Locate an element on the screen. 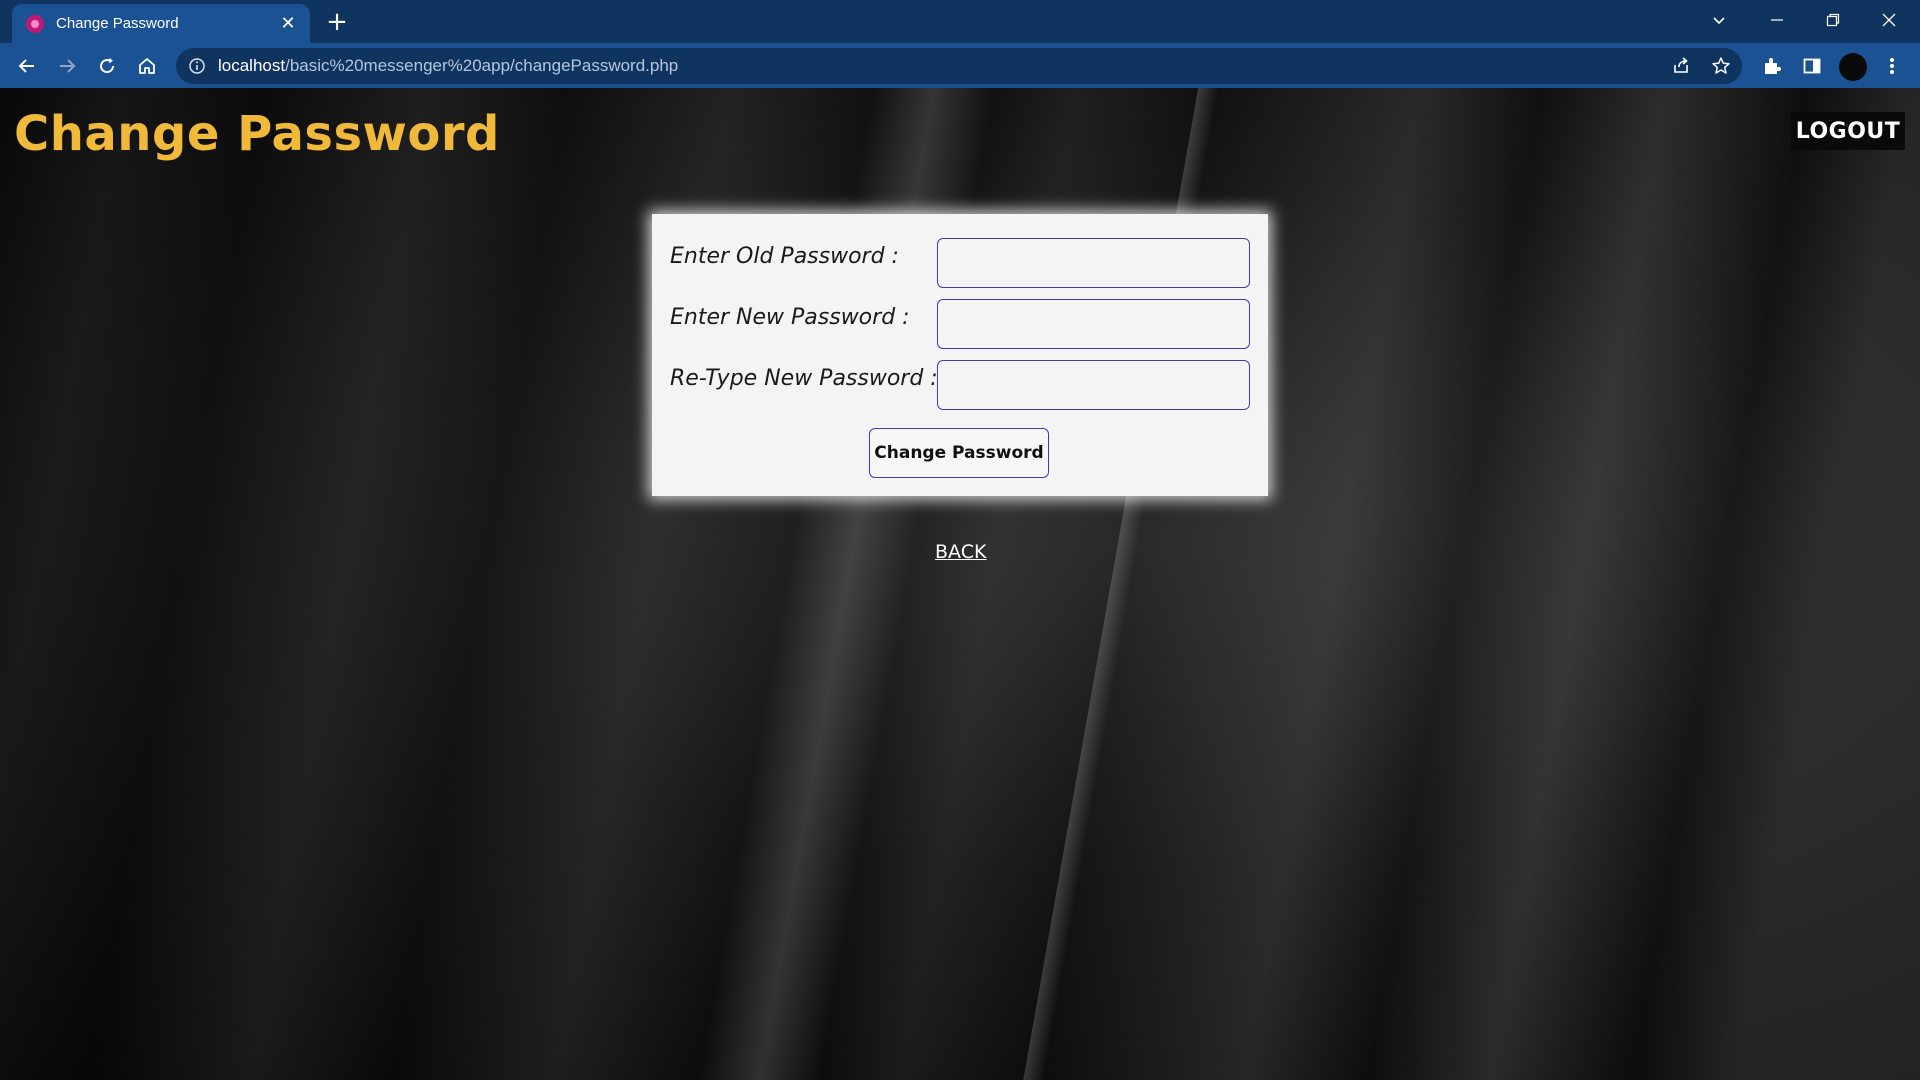 The image size is (1920, 1080). retype-password-input is located at coordinates (1093, 385).